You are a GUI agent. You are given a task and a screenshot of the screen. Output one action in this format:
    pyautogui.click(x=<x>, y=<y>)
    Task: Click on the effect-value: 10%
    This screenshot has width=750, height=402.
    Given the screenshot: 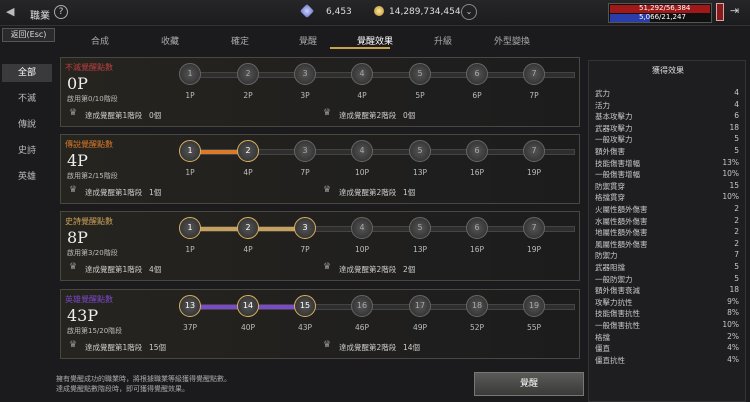 What is the action you would take?
    pyautogui.click(x=730, y=197)
    